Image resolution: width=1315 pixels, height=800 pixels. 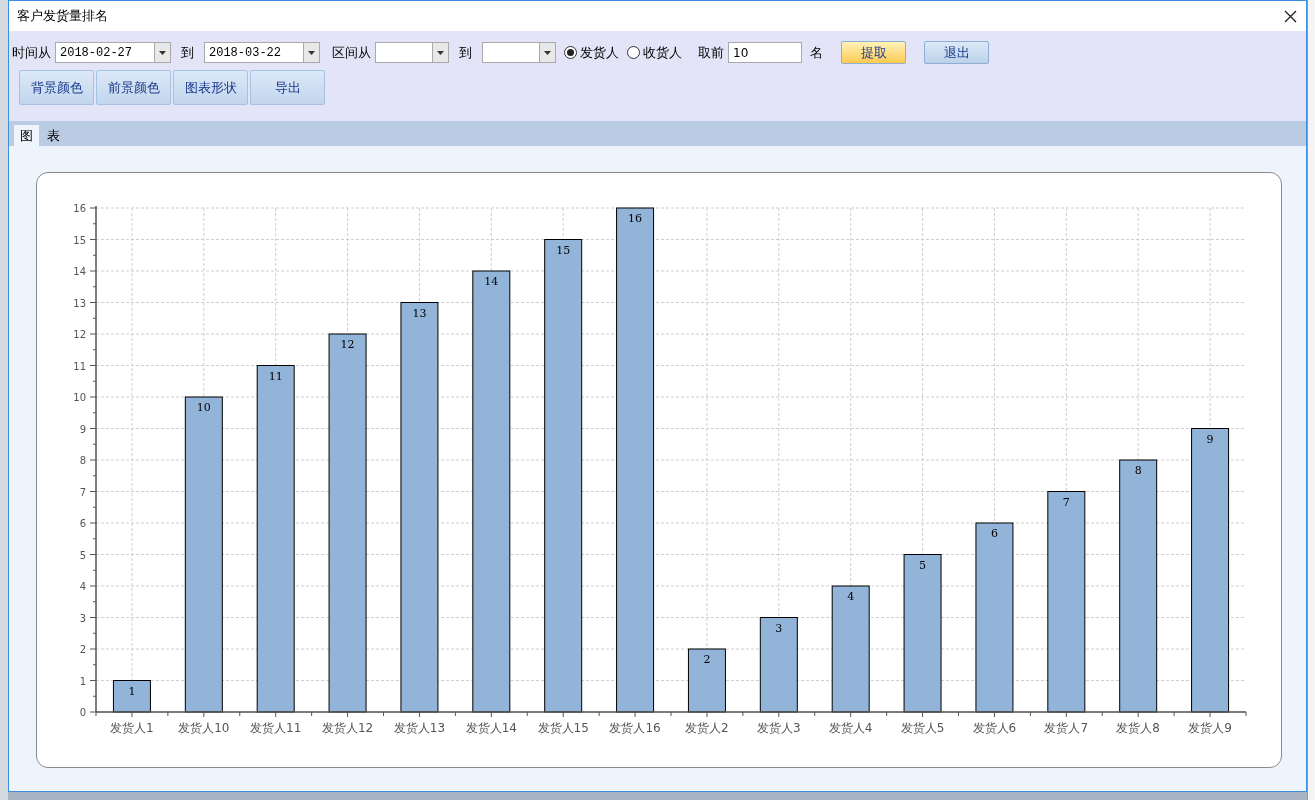 What do you see at coordinates (563, 250) in the screenshot?
I see `bar-value-label: 15` at bounding box center [563, 250].